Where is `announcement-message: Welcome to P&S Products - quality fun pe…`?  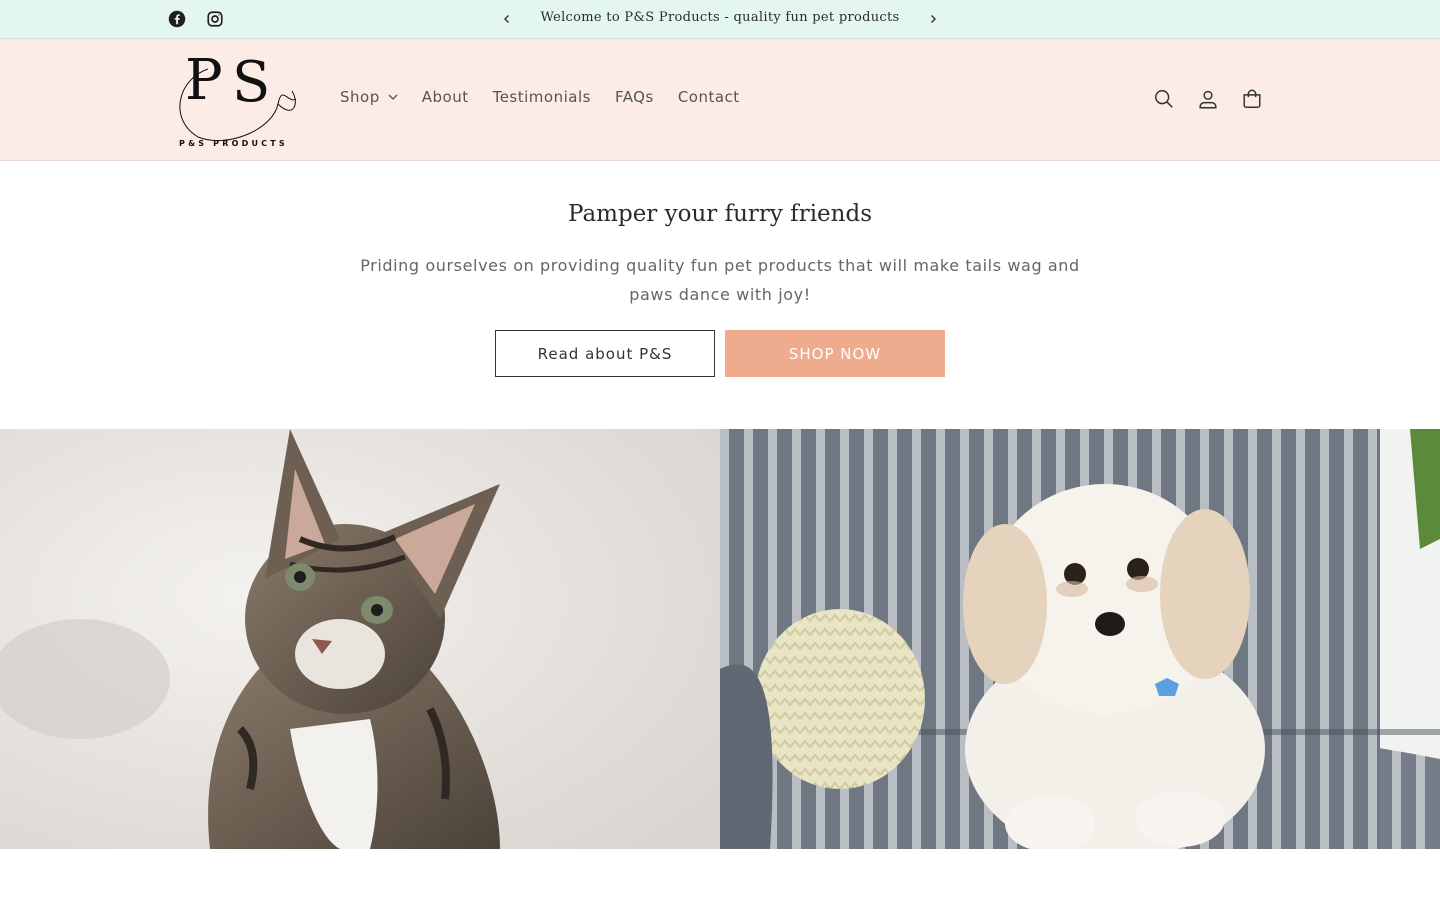
announcement-message: Welcome to P&S Products - quality fun pe… is located at coordinates (720, 17).